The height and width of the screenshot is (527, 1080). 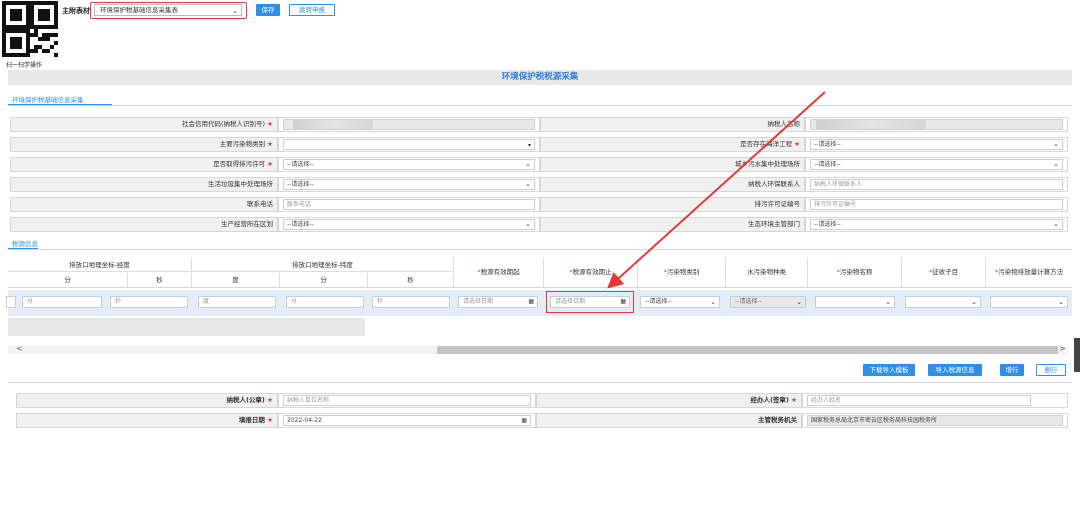 I want to click on col-end: *税源有效期止, so click(x=591, y=272).